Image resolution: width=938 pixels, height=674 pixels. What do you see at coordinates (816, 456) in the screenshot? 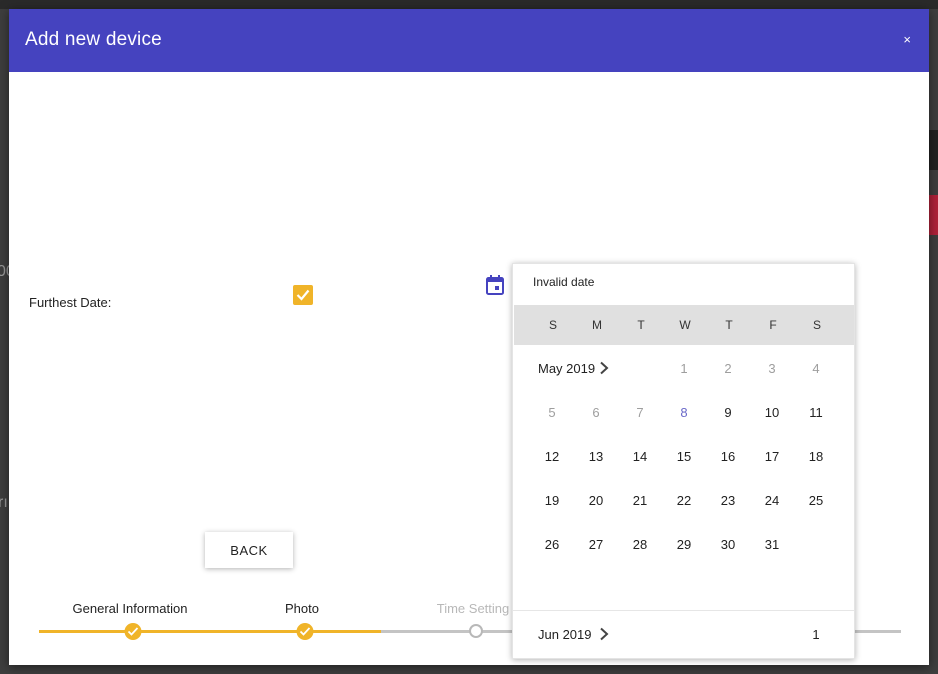
I see `calendar-day: 18` at bounding box center [816, 456].